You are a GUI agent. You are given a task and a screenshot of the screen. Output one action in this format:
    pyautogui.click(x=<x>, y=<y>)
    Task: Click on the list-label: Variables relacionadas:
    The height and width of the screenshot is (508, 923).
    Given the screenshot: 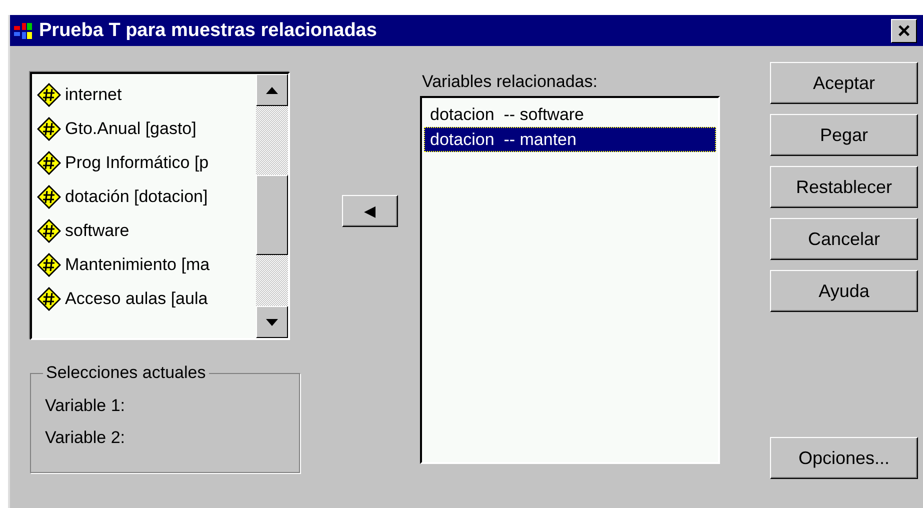 What is the action you would take?
    pyautogui.click(x=509, y=82)
    